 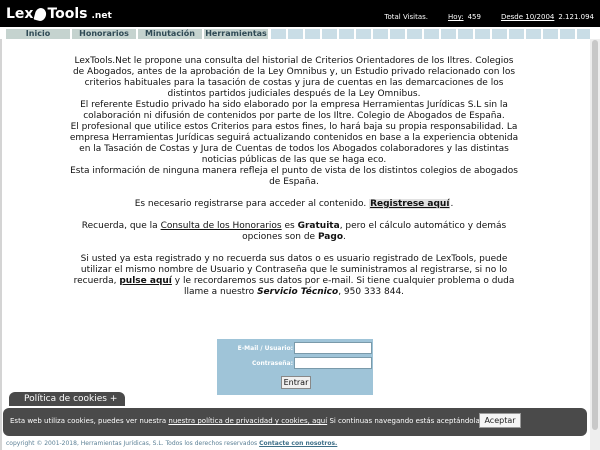 What do you see at coordinates (1, 244) in the screenshot?
I see `left-border` at bounding box center [1, 244].